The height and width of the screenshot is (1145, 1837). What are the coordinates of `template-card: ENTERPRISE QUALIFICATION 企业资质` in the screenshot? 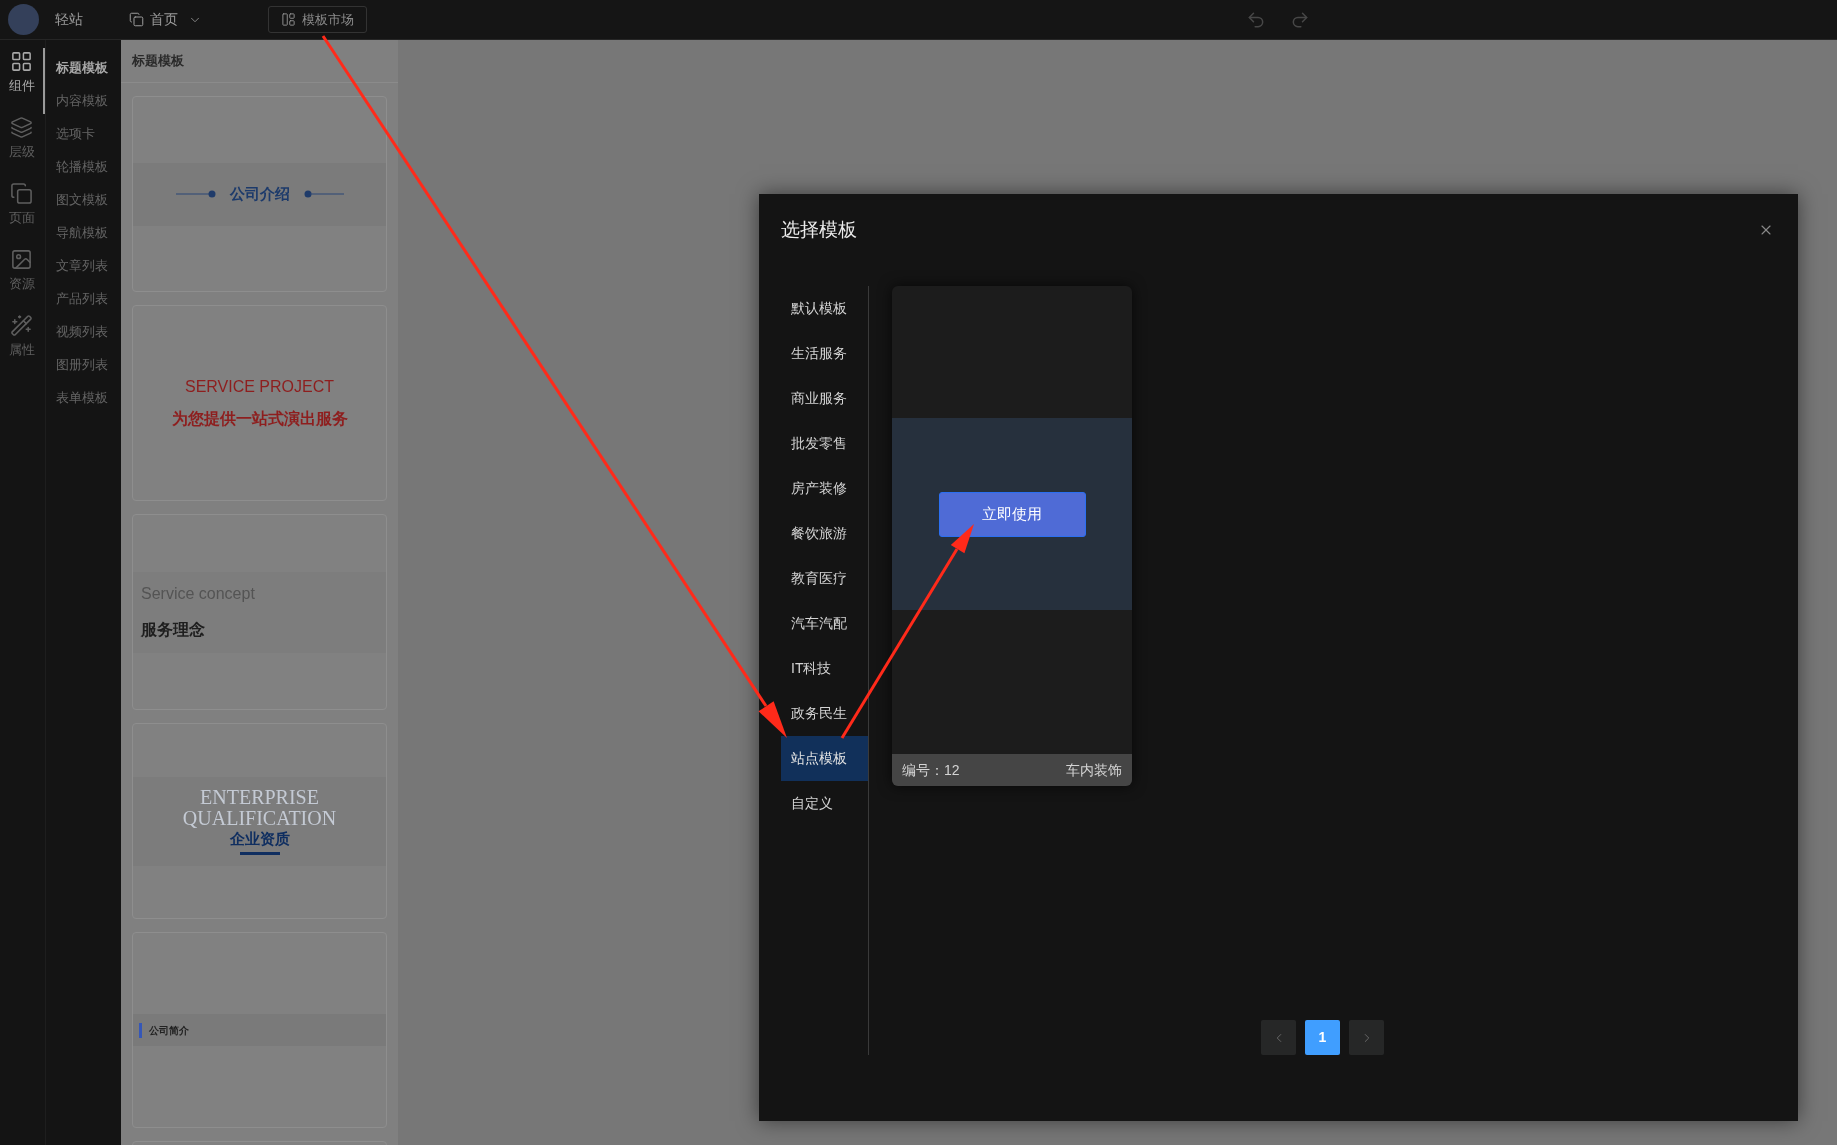 It's located at (259, 821).